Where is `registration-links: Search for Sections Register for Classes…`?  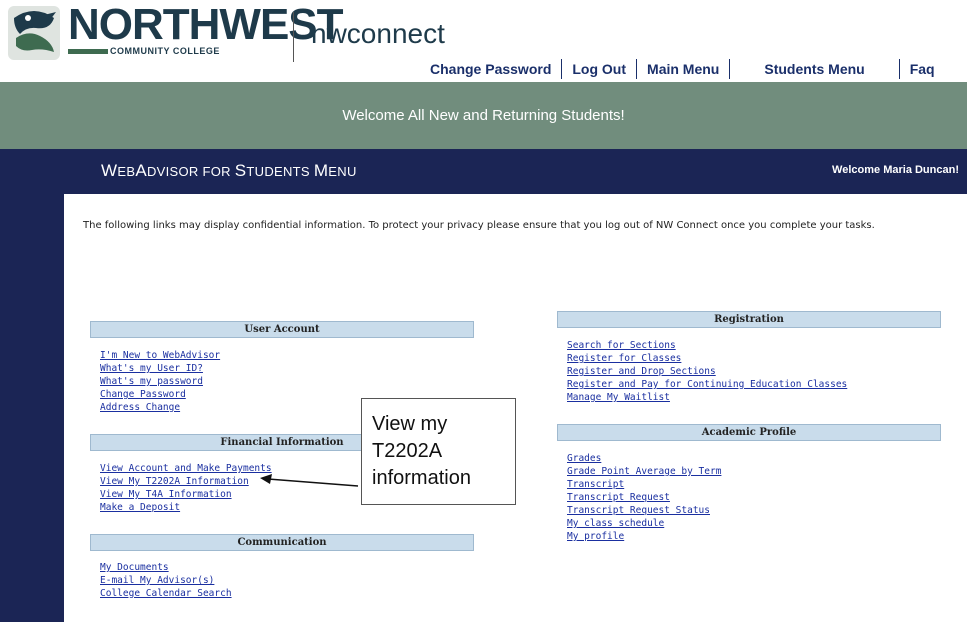
registration-links: Search for Sections Register for Classes… is located at coordinates (707, 371).